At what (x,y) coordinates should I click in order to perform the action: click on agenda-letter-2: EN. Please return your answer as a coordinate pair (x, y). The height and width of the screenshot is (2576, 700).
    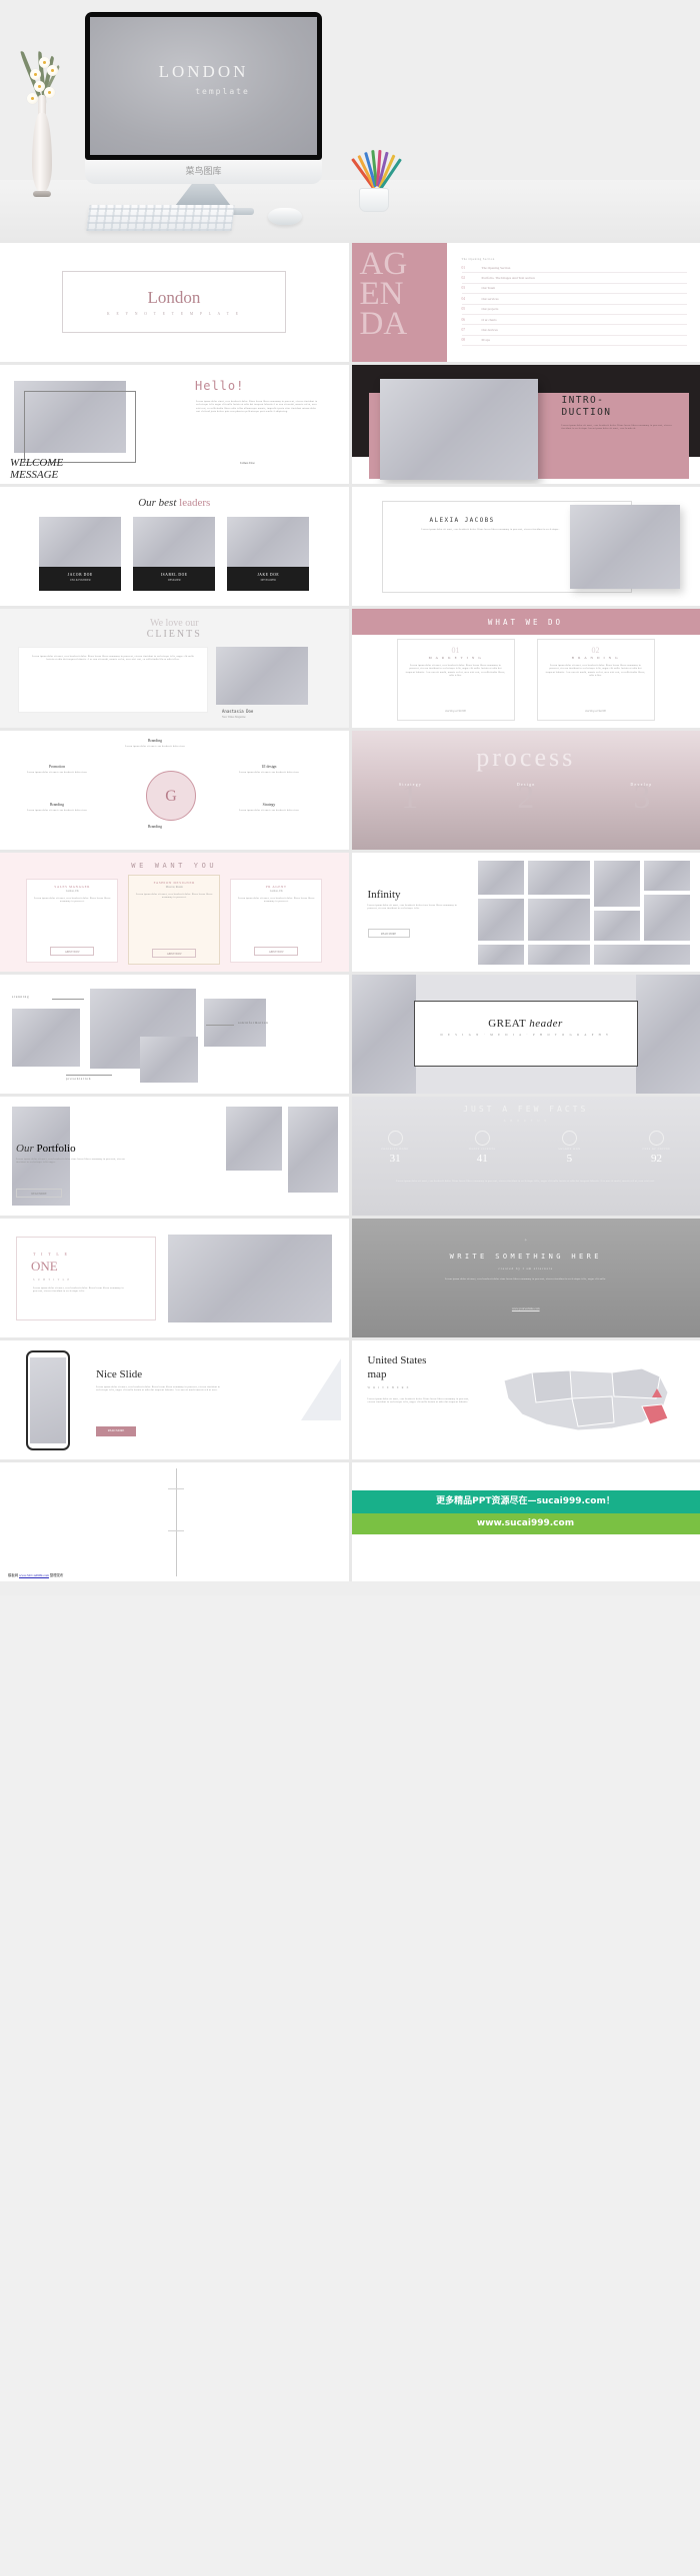
    Looking at the image, I should click on (381, 294).